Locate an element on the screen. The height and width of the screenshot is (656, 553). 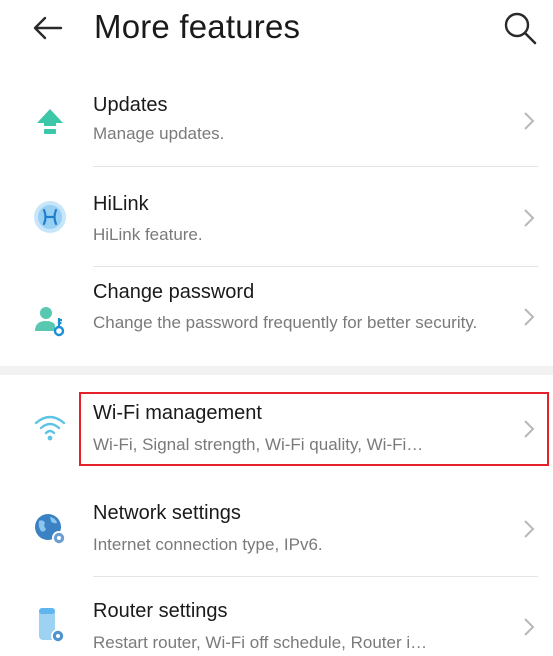
top-bar: More features is located at coordinates (276, 31).